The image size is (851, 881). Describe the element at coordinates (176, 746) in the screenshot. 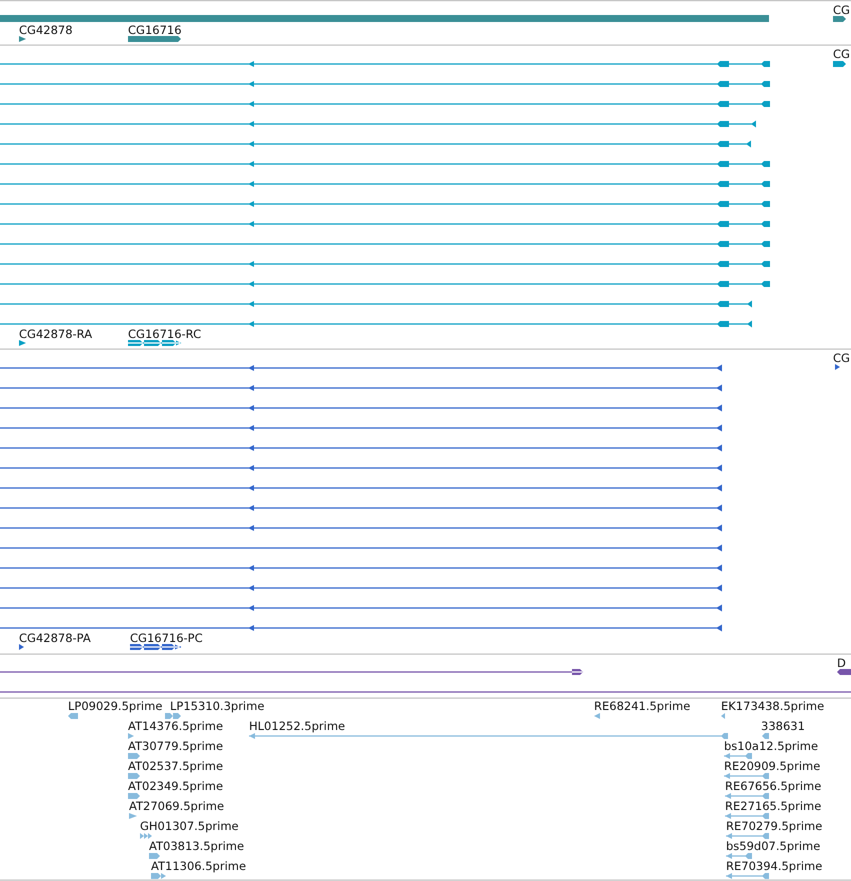

I see `est-label: AT30779.5prime` at that location.